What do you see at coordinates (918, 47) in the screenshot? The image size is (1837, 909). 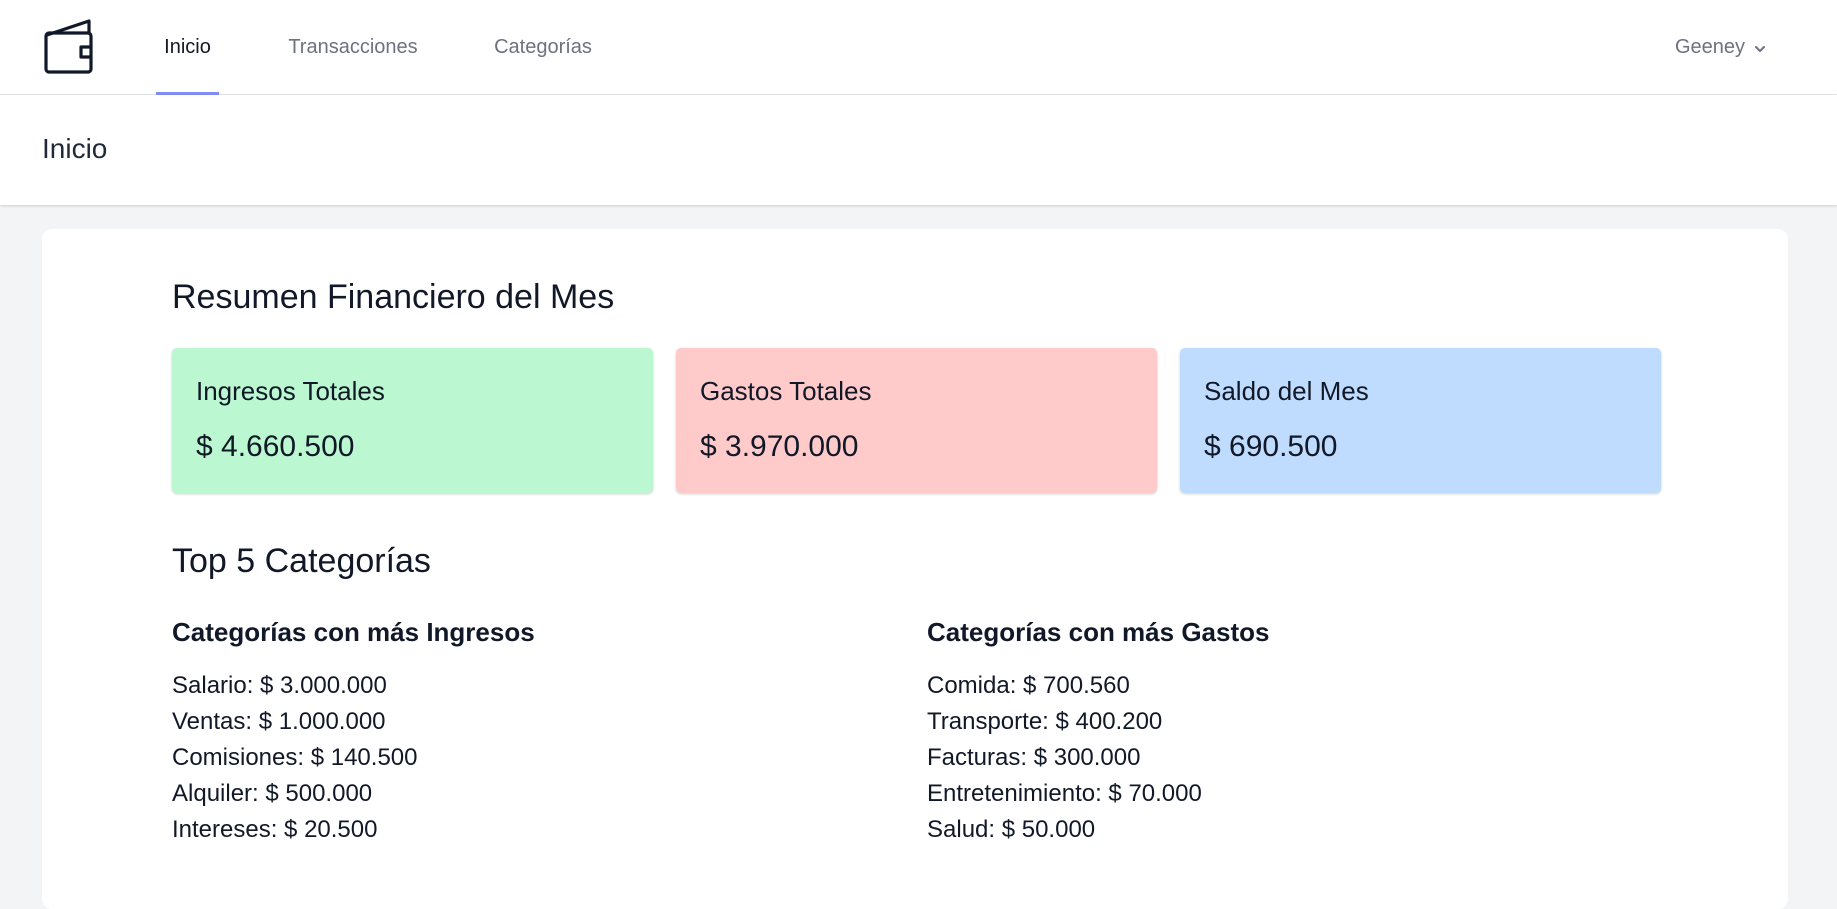 I see `top-navigation: Inicio Transacciones Categorías Geeney` at bounding box center [918, 47].